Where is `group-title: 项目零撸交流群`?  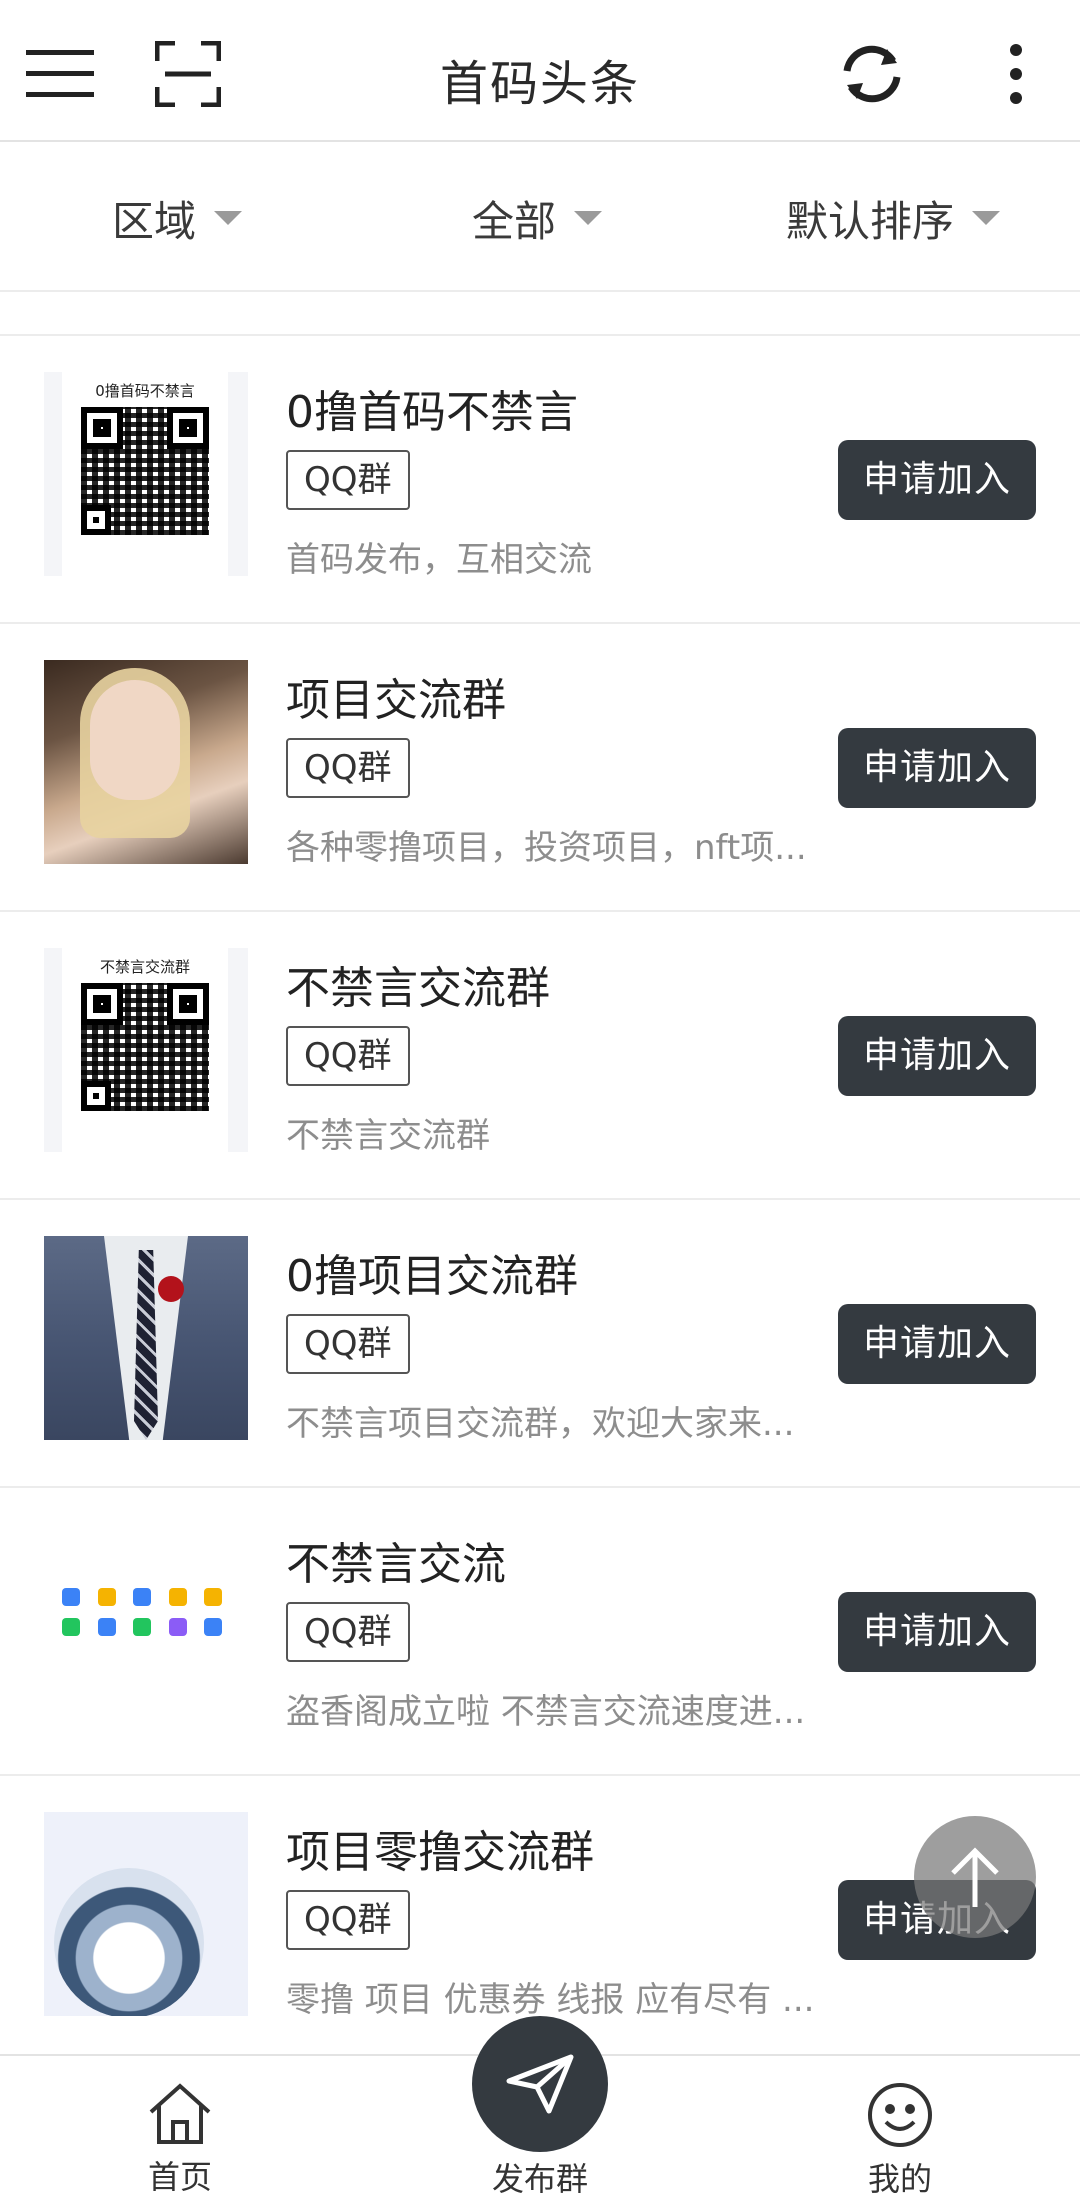 group-title: 项目零撸交流群 is located at coordinates (440, 1852).